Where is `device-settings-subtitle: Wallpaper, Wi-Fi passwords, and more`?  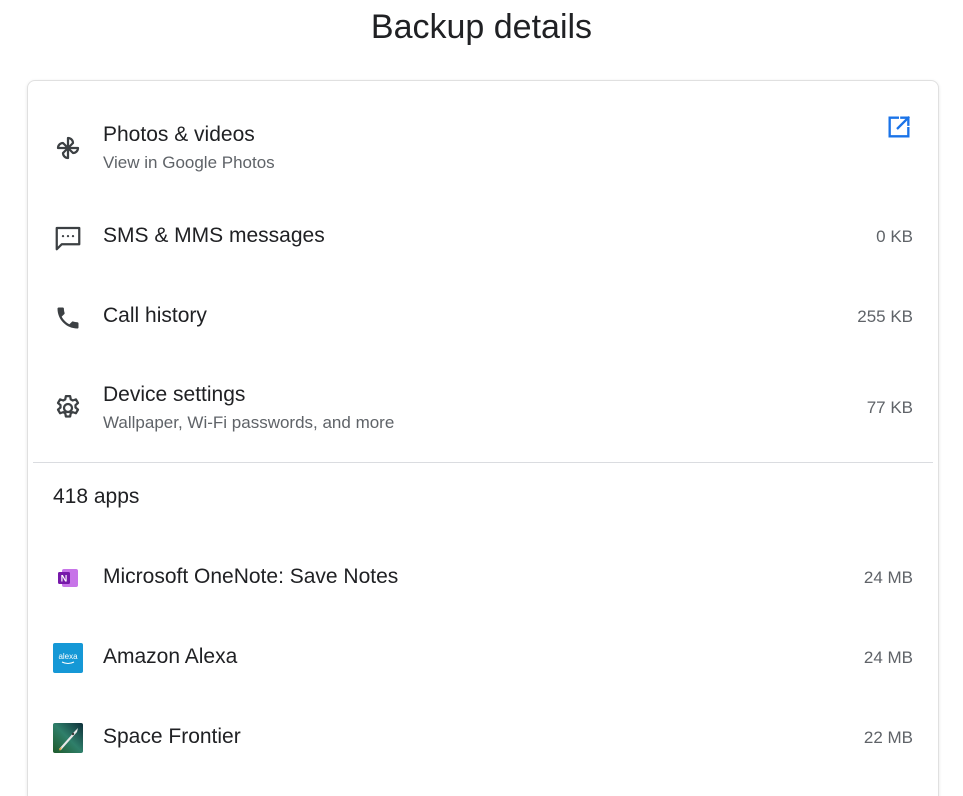
device-settings-subtitle: Wallpaper, Wi-Fi passwords, and more is located at coordinates (249, 422).